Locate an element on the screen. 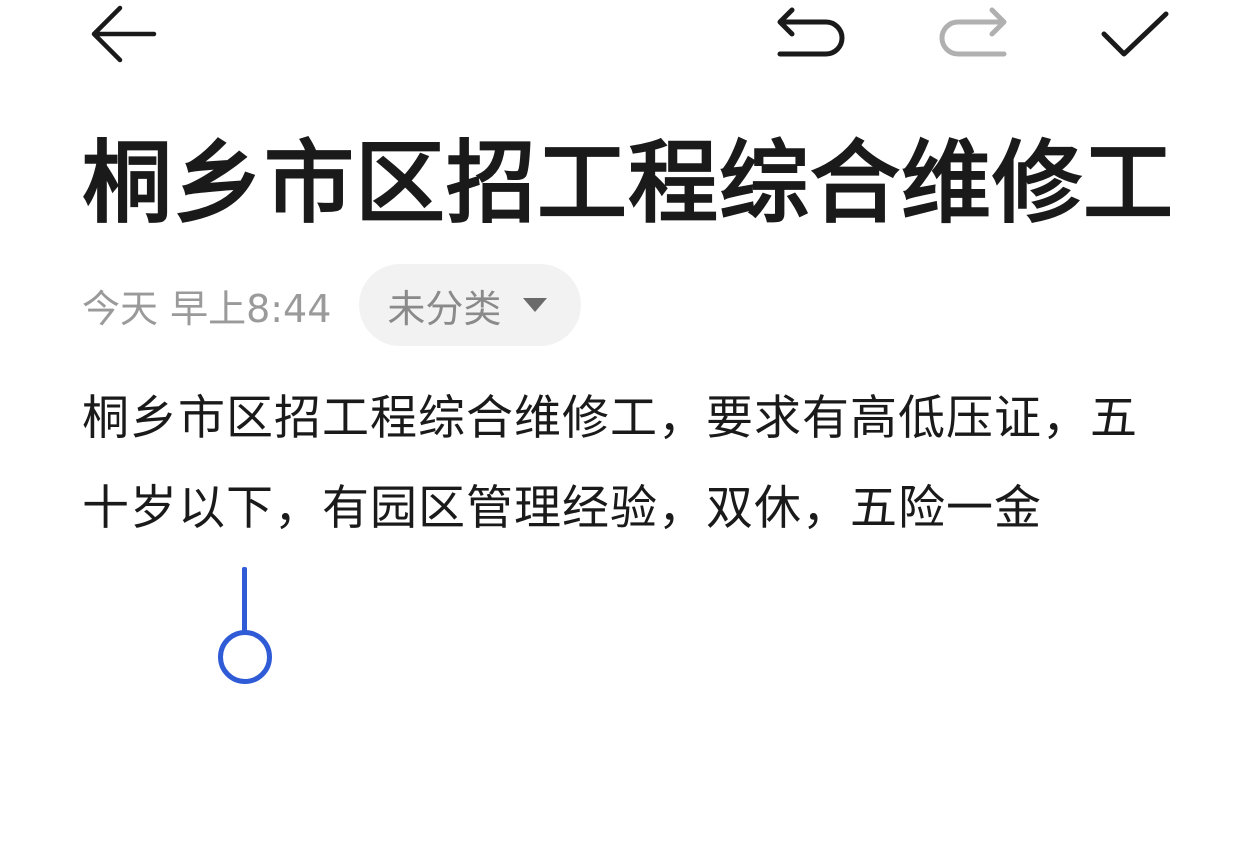  cursor-handle is located at coordinates (245, 657).